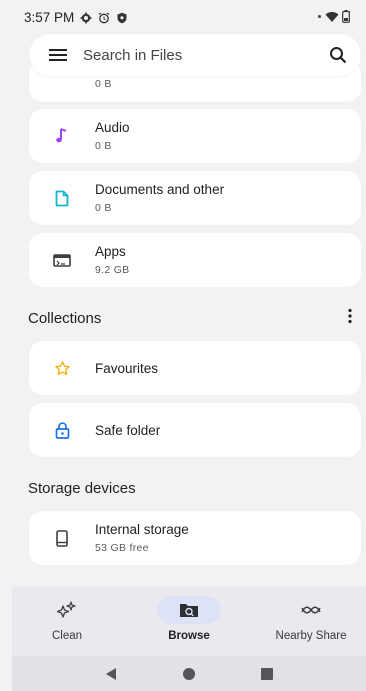  I want to click on status-time: 3:57 PM, so click(49, 17).